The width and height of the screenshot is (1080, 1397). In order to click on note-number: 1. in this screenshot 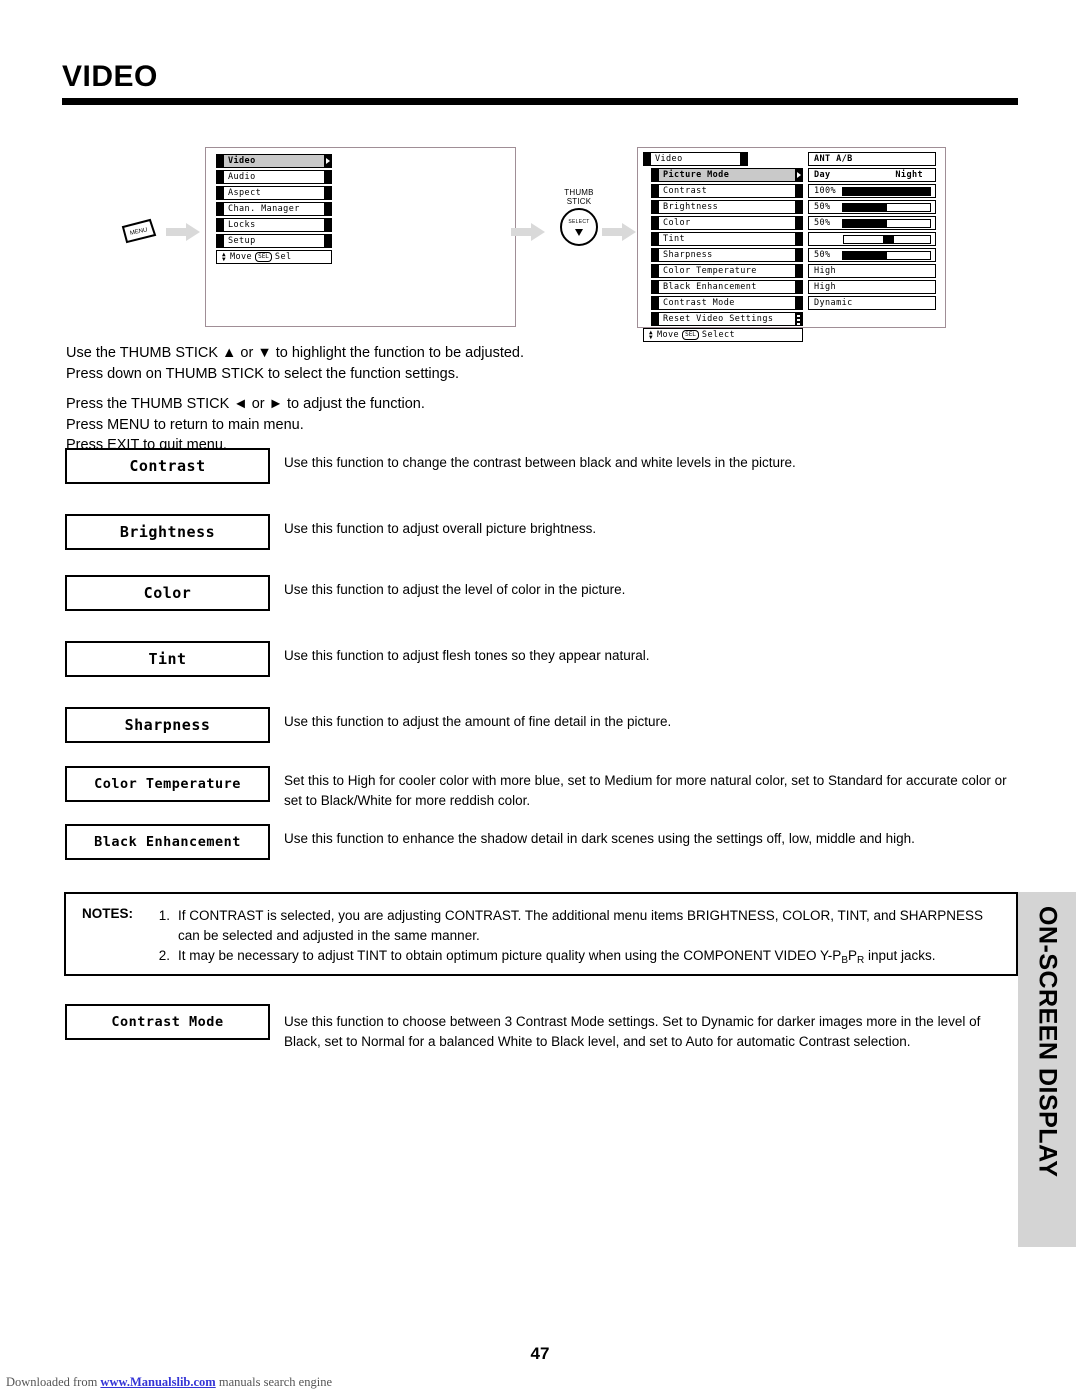, I will do `click(164, 915)`.